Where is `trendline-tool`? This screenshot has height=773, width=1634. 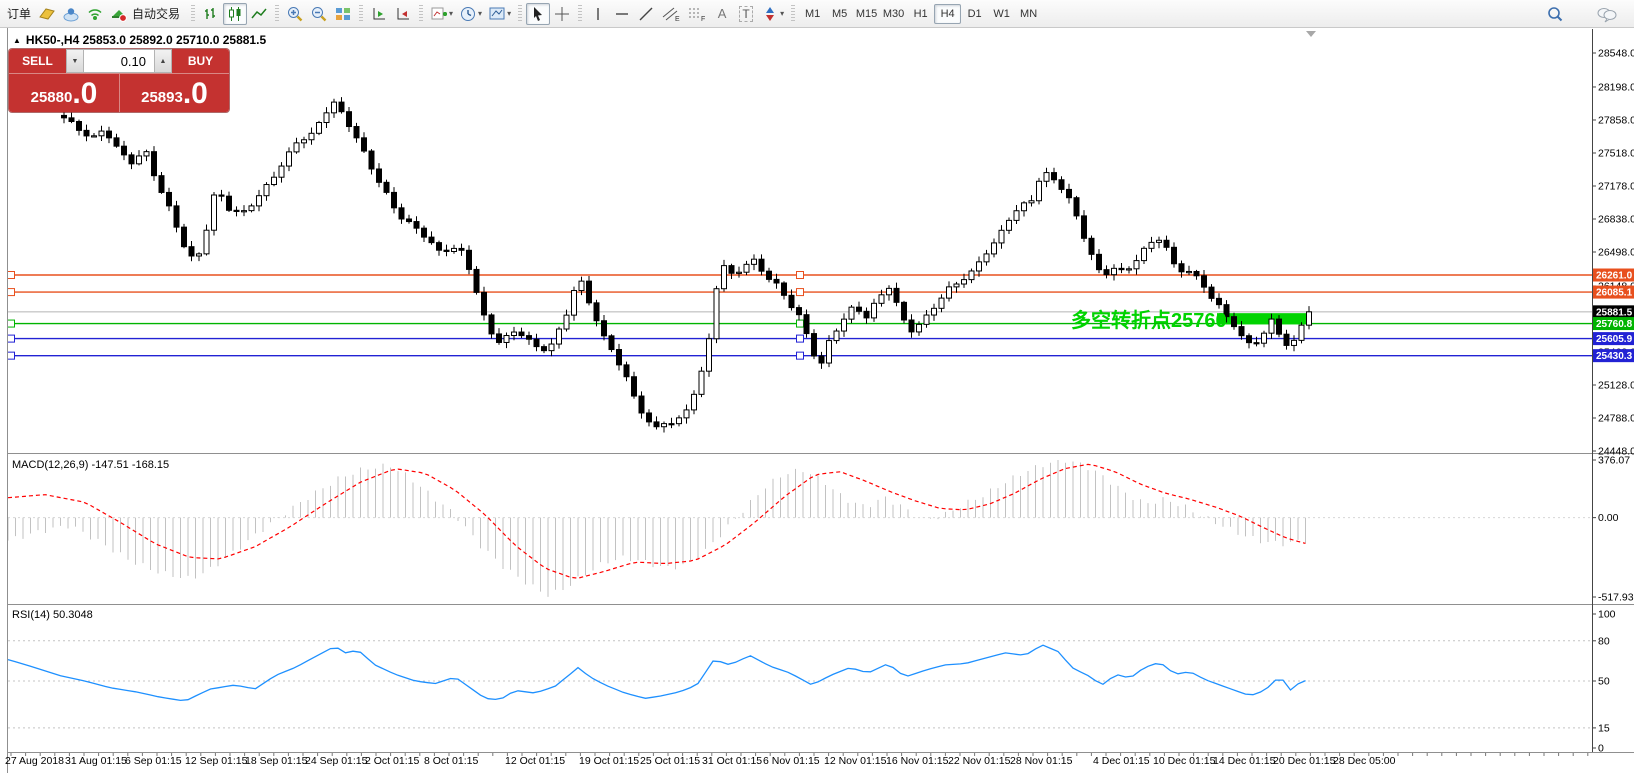 trendline-tool is located at coordinates (646, 14).